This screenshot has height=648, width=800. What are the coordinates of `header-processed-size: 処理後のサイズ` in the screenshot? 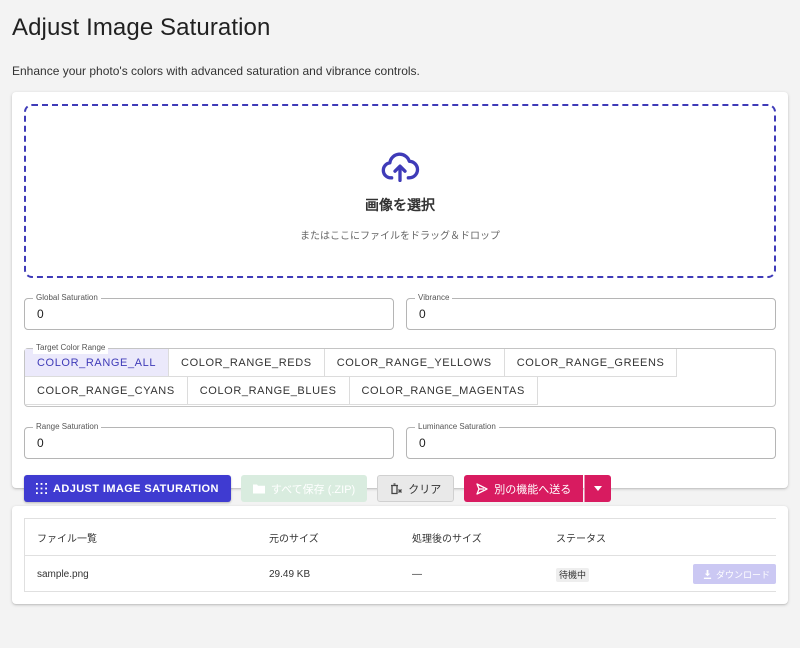 It's located at (447, 539).